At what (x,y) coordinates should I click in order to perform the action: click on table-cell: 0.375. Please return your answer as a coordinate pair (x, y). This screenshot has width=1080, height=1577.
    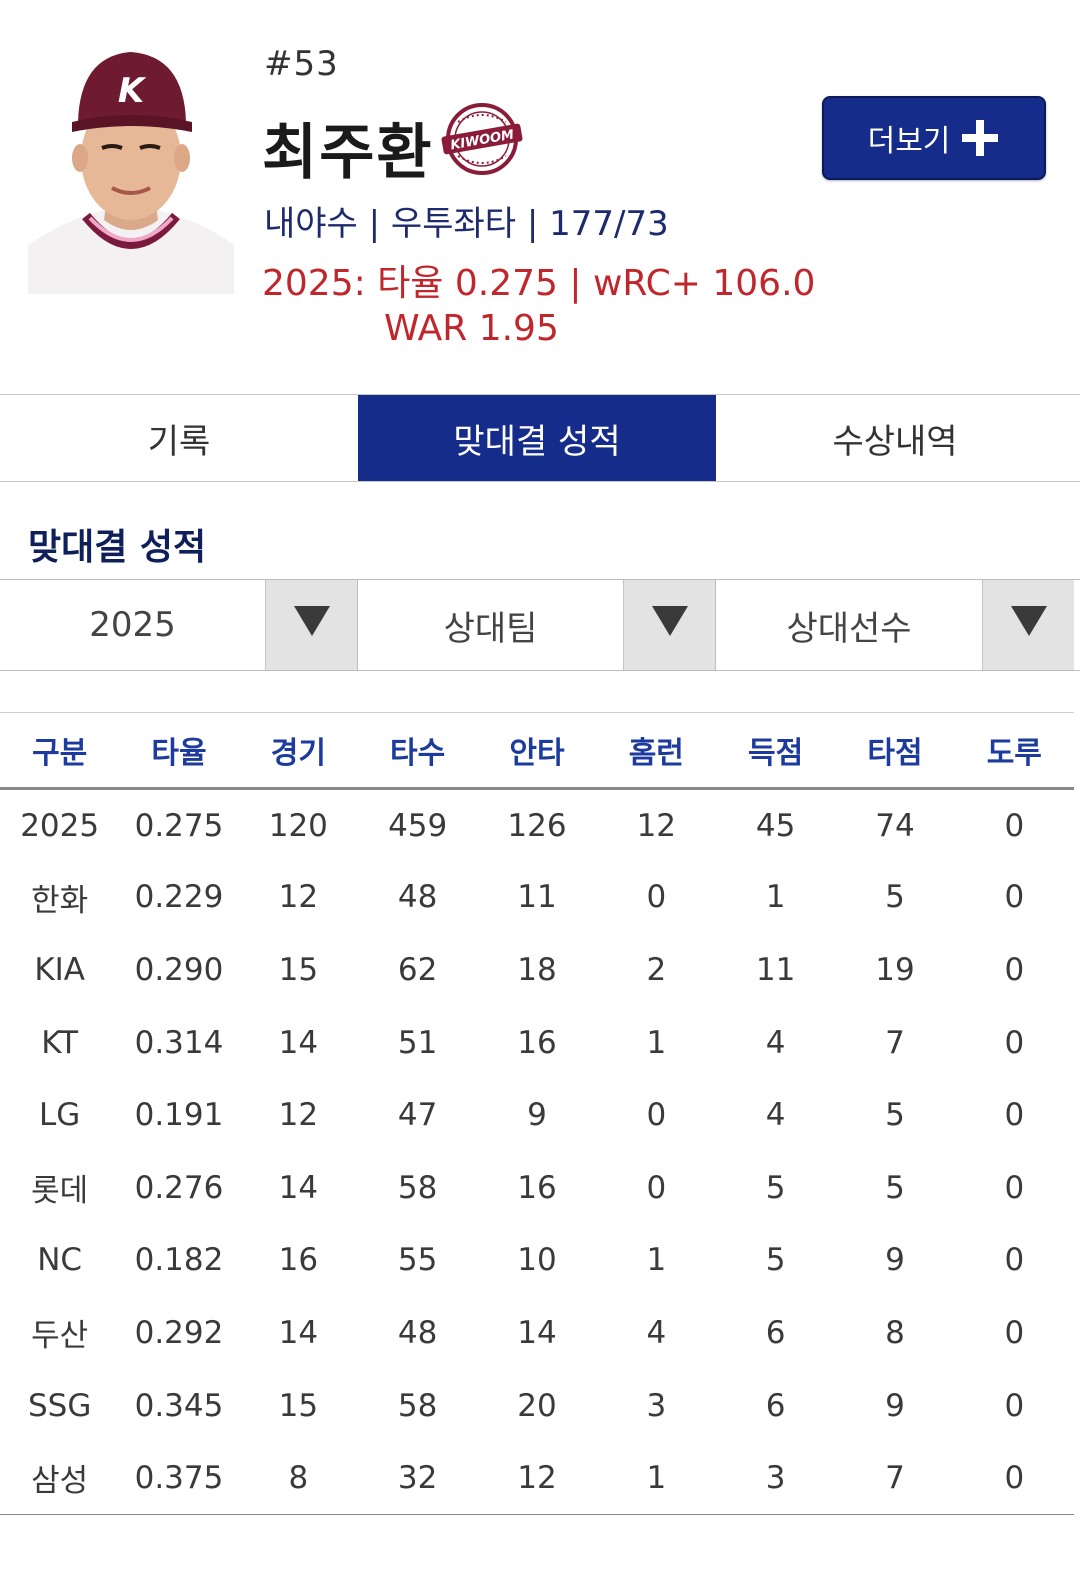
    Looking at the image, I should click on (179, 1477).